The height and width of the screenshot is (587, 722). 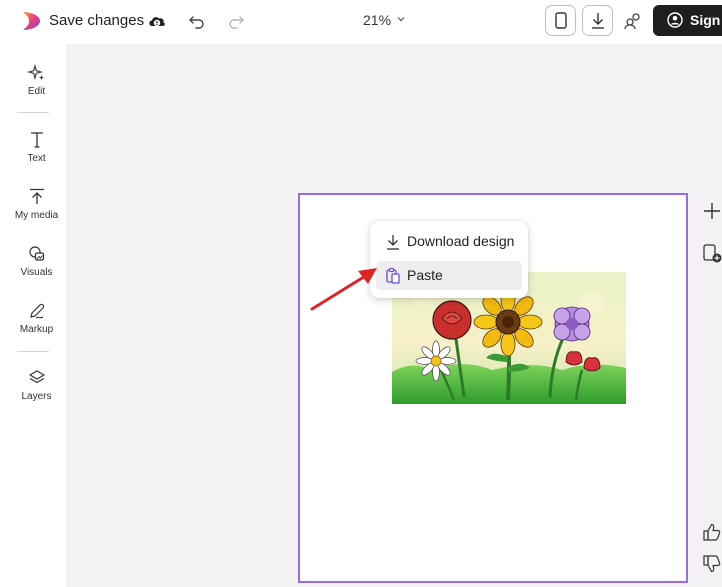 What do you see at coordinates (712, 211) in the screenshot?
I see `add-page-icon` at bounding box center [712, 211].